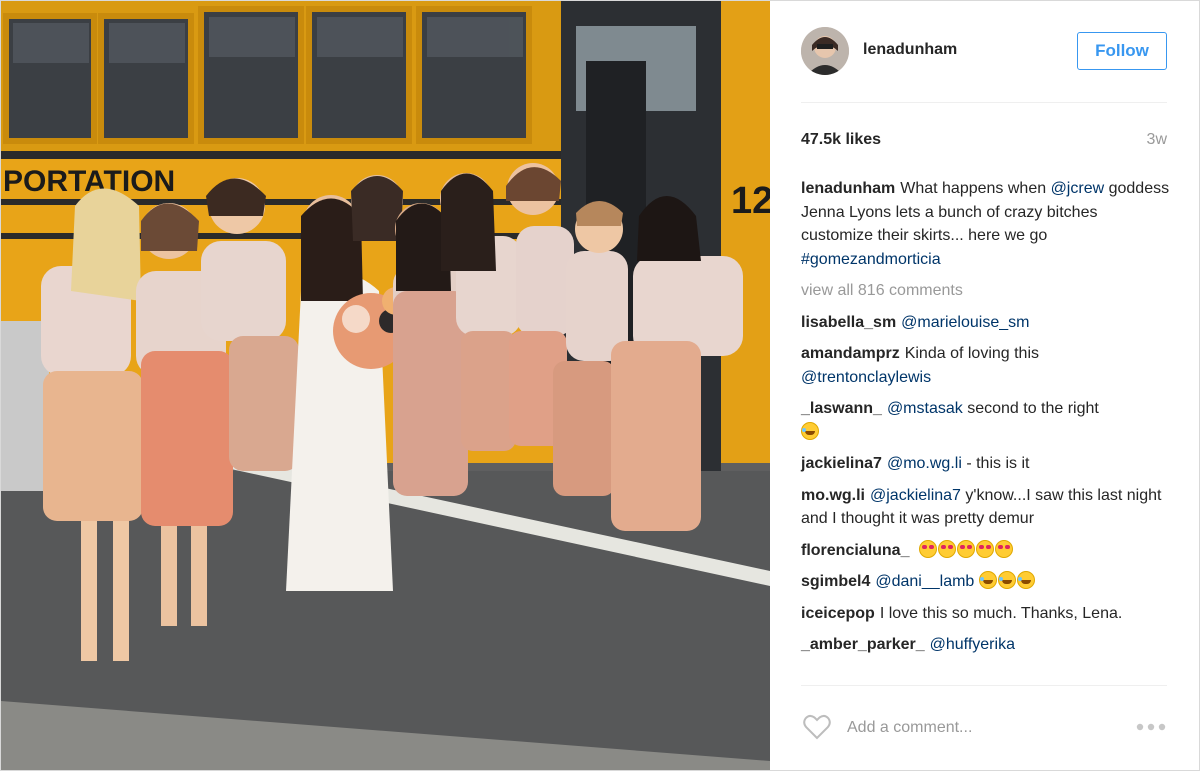 This screenshot has width=1200, height=771. What do you see at coordinates (972, 353) in the screenshot?
I see `comment-text: Kinda of loving this` at bounding box center [972, 353].